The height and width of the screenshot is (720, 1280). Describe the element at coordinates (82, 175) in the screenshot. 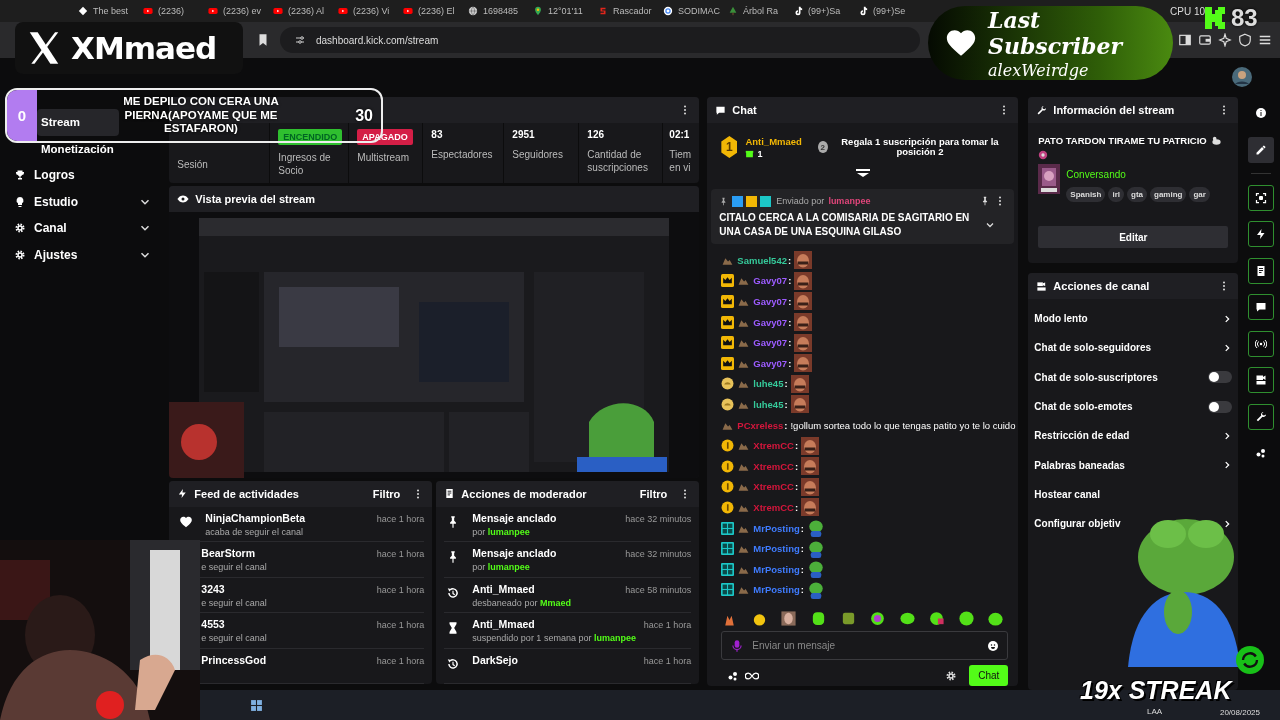

I see `sidebar-item: Logros` at that location.